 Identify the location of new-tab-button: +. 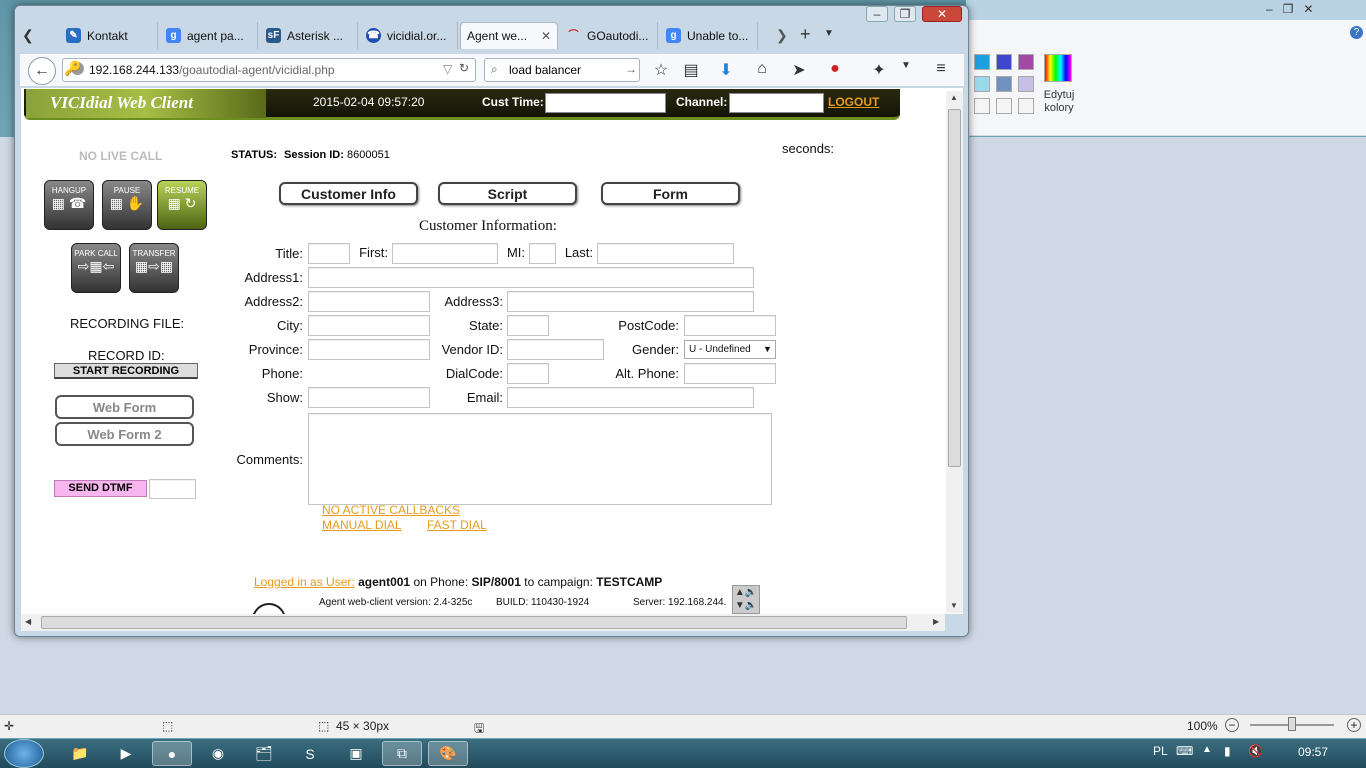
(805, 34).